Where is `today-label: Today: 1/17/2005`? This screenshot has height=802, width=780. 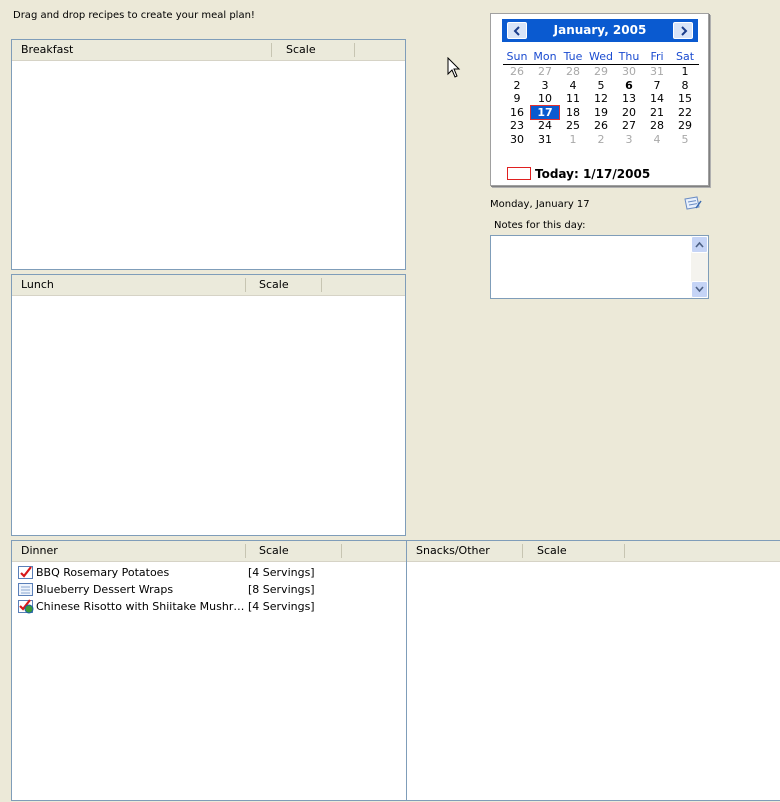 today-label: Today: 1/17/2005 is located at coordinates (593, 174).